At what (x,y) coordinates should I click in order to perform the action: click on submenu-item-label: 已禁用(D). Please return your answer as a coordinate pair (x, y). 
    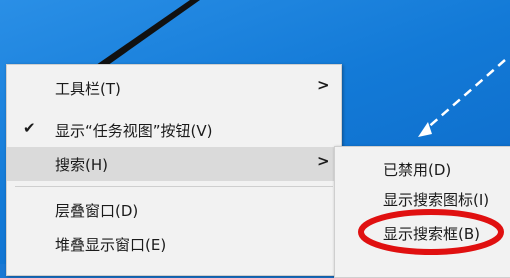
    Looking at the image, I should click on (417, 170).